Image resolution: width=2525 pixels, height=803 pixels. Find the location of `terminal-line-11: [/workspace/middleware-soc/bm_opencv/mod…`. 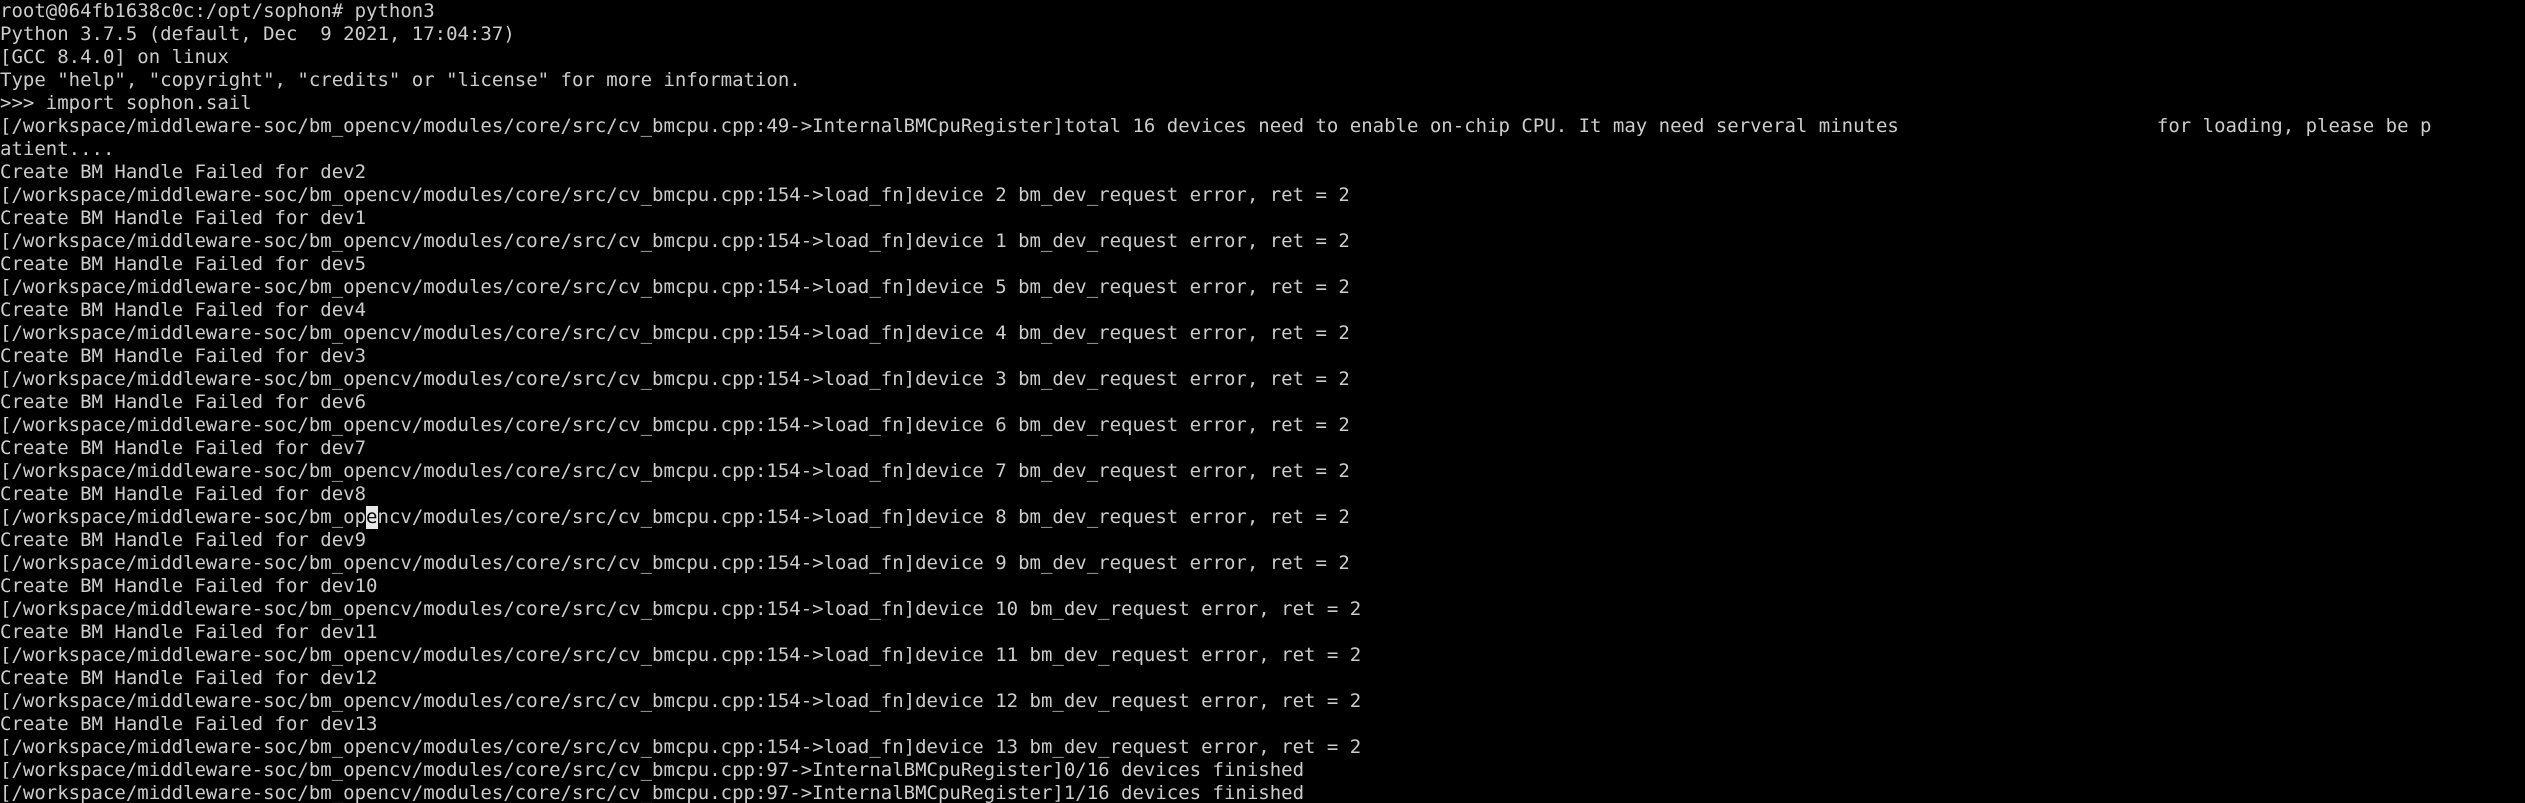

terminal-line-11: [/workspace/middleware-soc/bm_opencv/mod… is located at coordinates (675, 241).